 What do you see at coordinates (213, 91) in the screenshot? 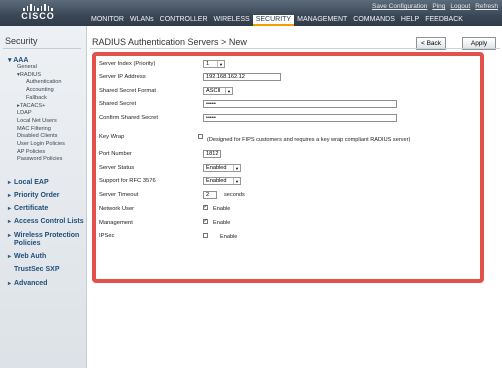
I see `secret-format-value: ASCII` at bounding box center [213, 91].